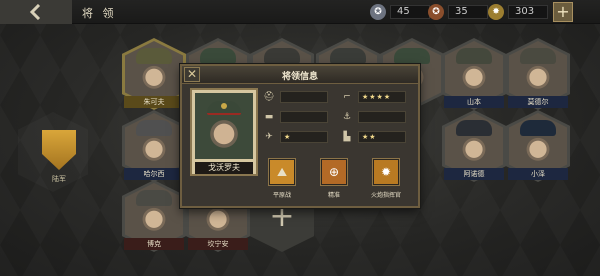  What do you see at coordinates (224, 106) in the screenshot?
I see `cap-badge-icon` at bounding box center [224, 106].